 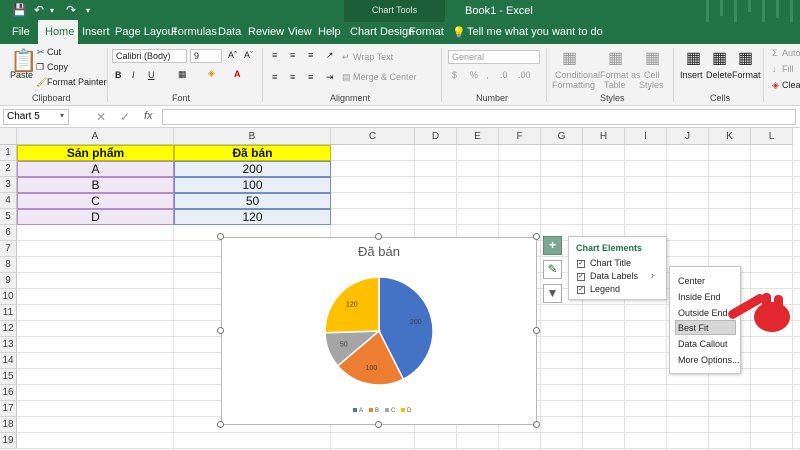 I want to click on conditional-formatting-button-line2: Formatting, so click(x=573, y=85).